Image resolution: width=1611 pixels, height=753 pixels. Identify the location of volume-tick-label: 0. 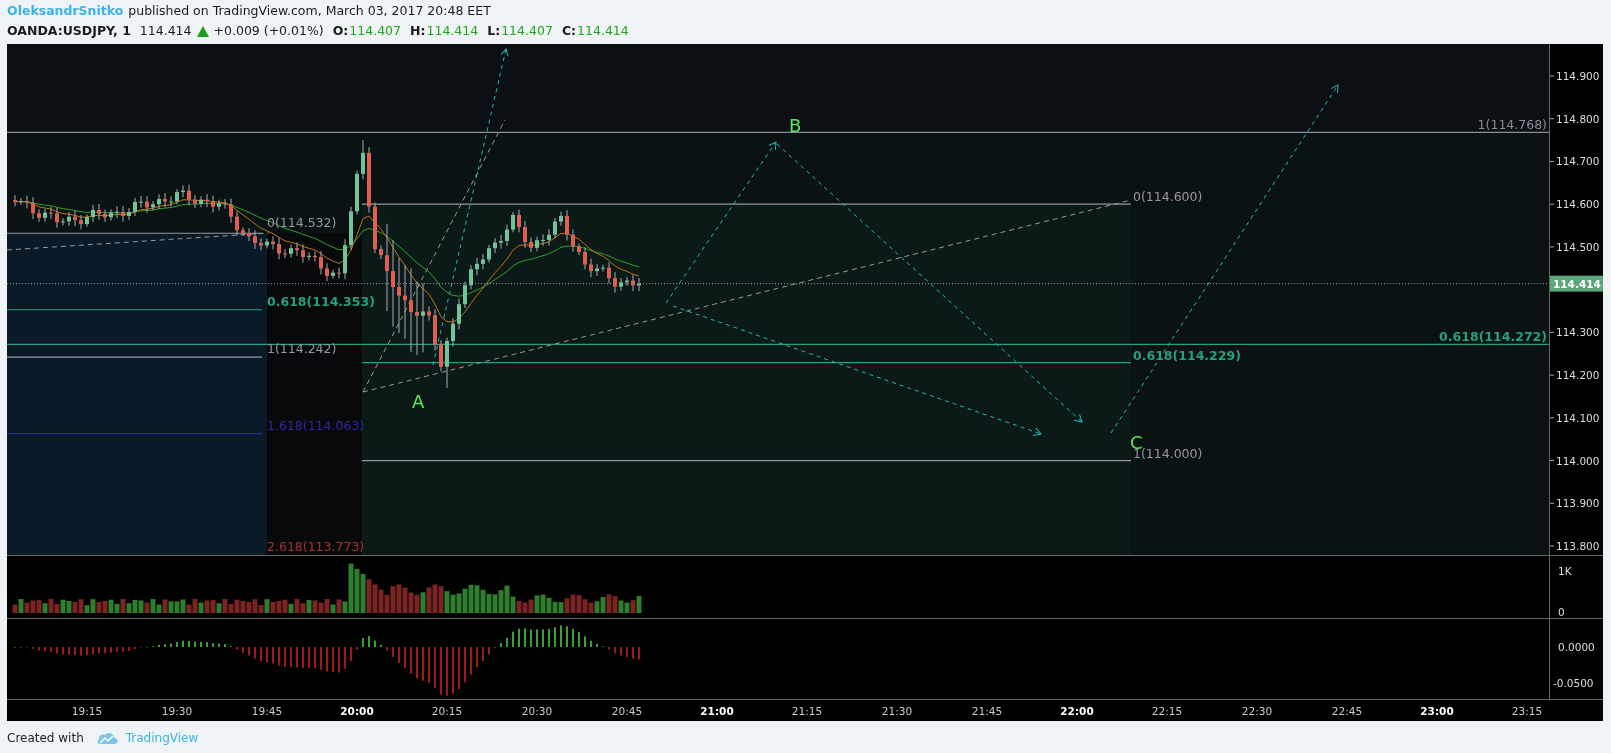
(1561, 612).